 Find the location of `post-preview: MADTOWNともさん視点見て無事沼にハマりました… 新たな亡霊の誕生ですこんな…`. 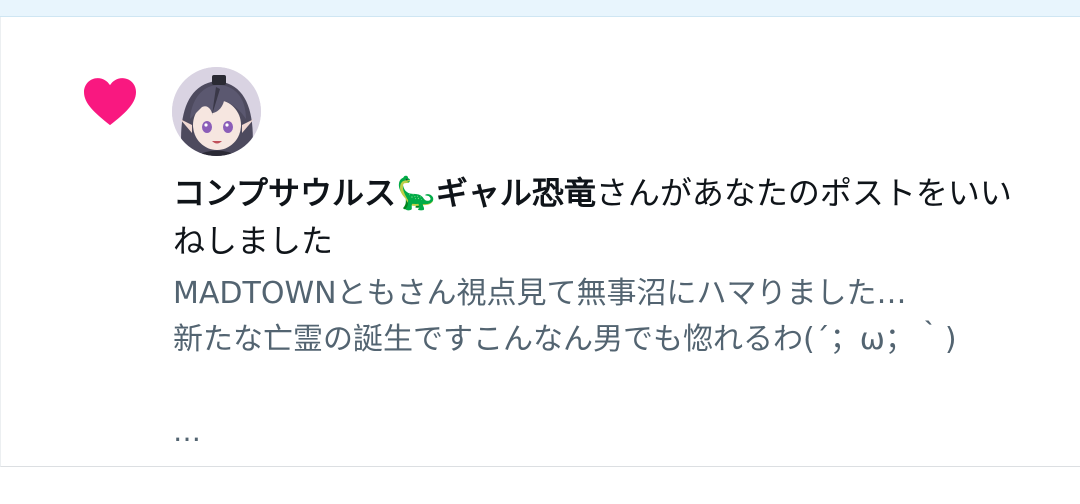

post-preview: MADTOWNともさん視点見て無事沼にハマりました… 新たな亡霊の誕生ですこんな… is located at coordinates (608, 317).